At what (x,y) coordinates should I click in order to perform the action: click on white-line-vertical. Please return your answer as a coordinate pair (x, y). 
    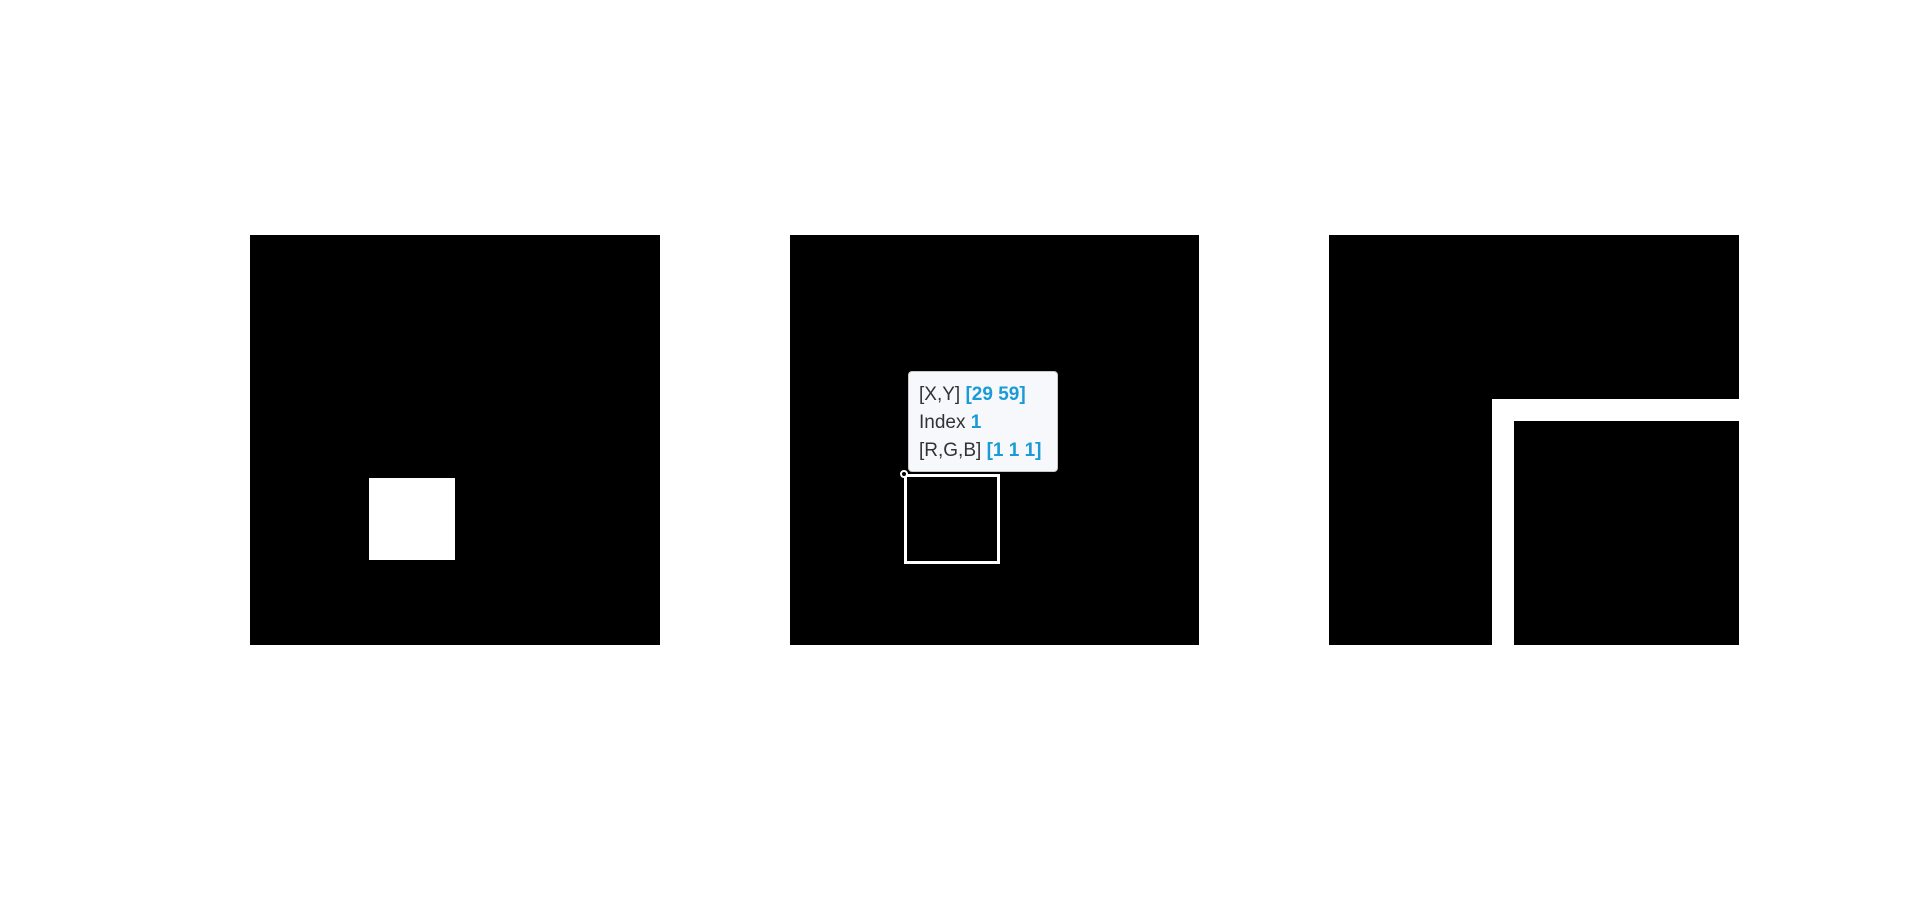
    Looking at the image, I should click on (1503, 522).